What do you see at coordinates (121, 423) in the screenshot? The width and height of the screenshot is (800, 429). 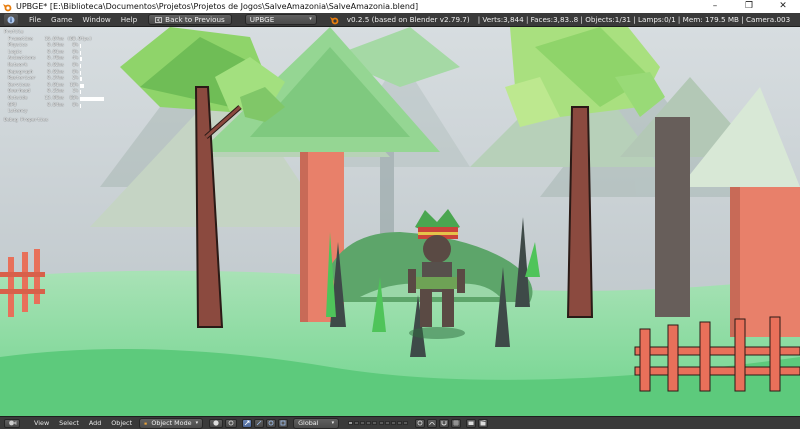 I see `menu-object: Object` at bounding box center [121, 423].